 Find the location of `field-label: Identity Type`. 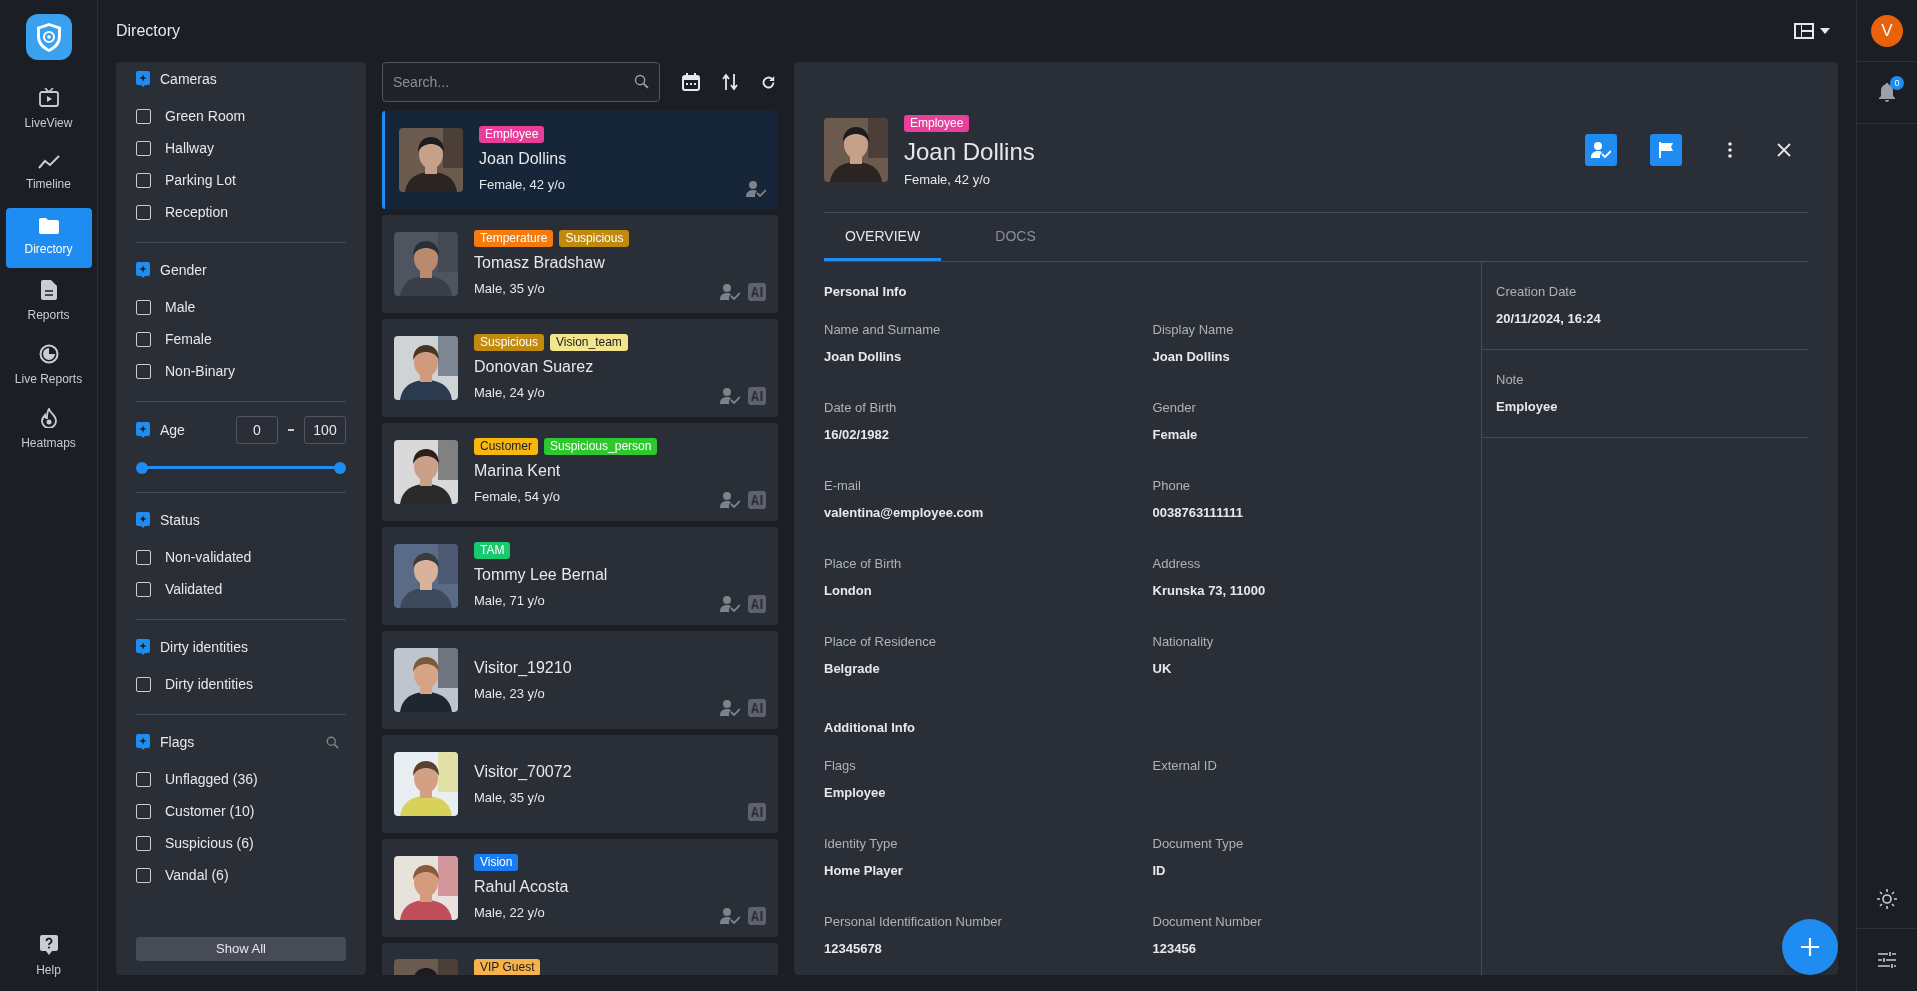

field-label: Identity Type is located at coordinates (861, 843).